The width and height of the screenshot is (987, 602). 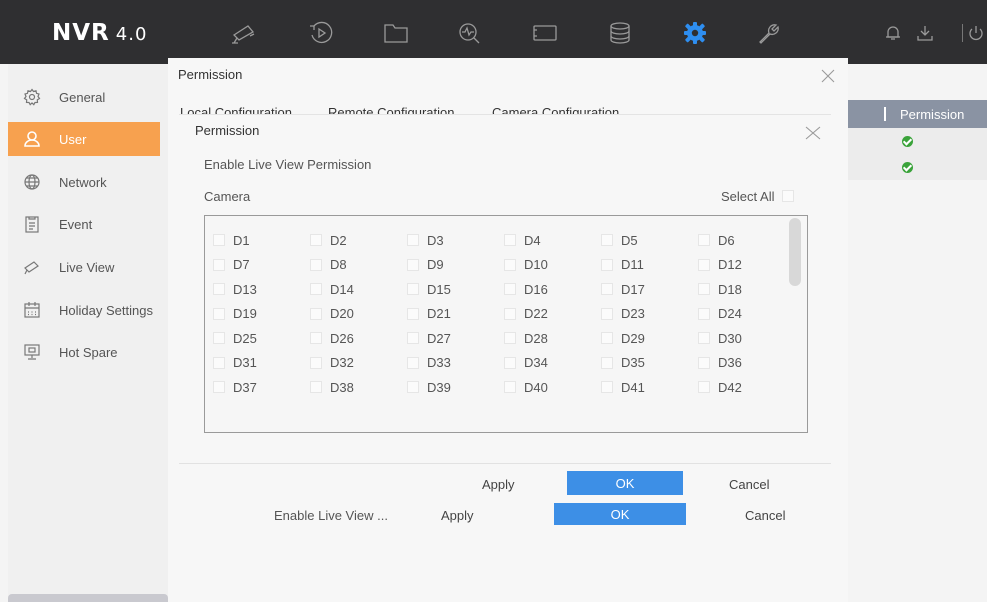 I want to click on camera-checkbox: D33, so click(x=455, y=363).